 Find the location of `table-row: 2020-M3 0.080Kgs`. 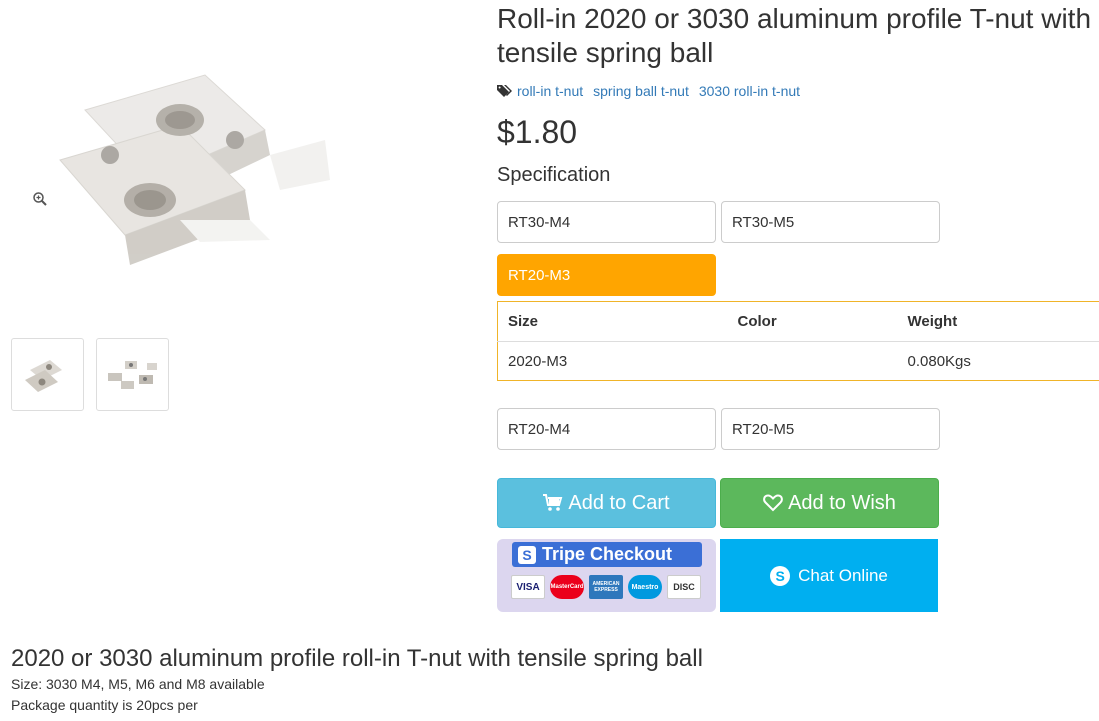

table-row: 2020-M3 0.080Kgs is located at coordinates (798, 361).